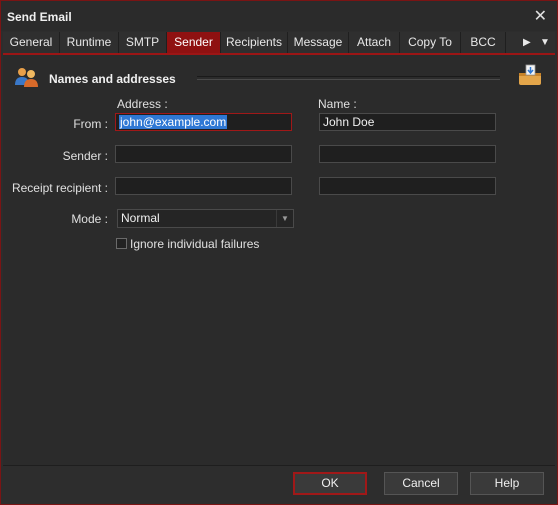 The height and width of the screenshot is (505, 558). Describe the element at coordinates (348, 78) in the screenshot. I see `section-divider` at that location.